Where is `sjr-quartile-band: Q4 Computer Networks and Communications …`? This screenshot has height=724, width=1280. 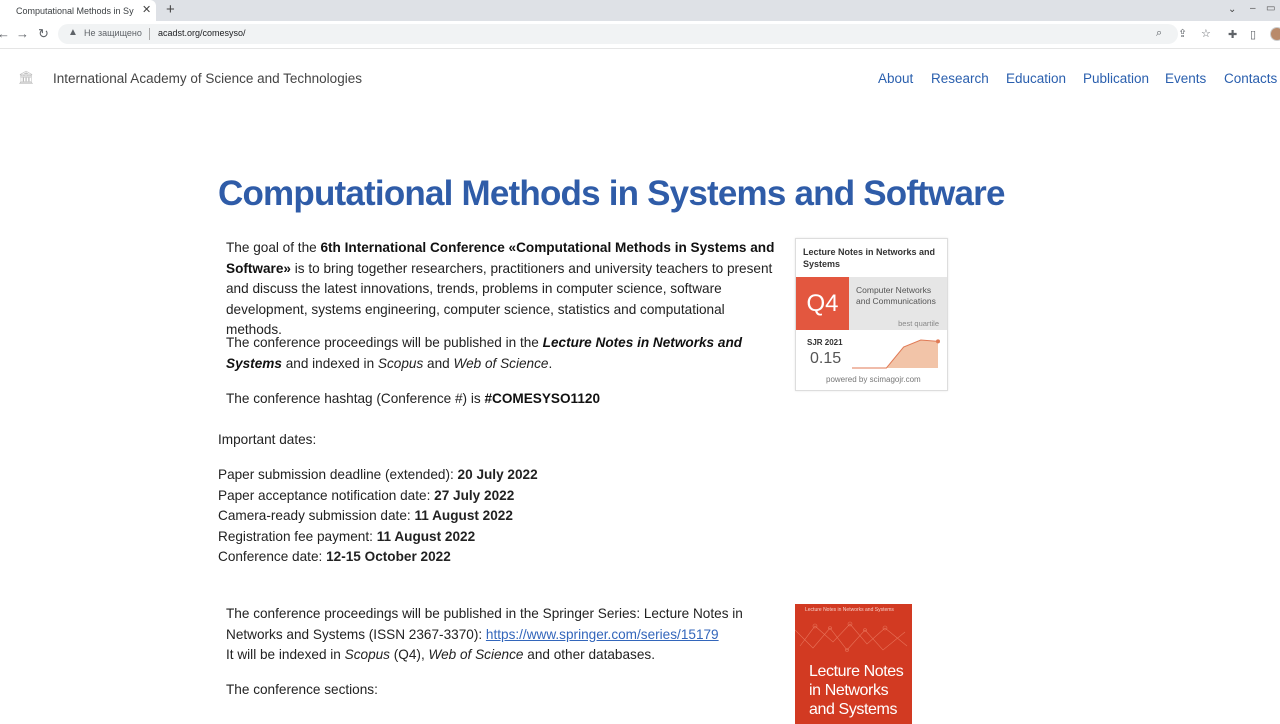 sjr-quartile-band: Q4 Computer Networks and Communications … is located at coordinates (871, 303).